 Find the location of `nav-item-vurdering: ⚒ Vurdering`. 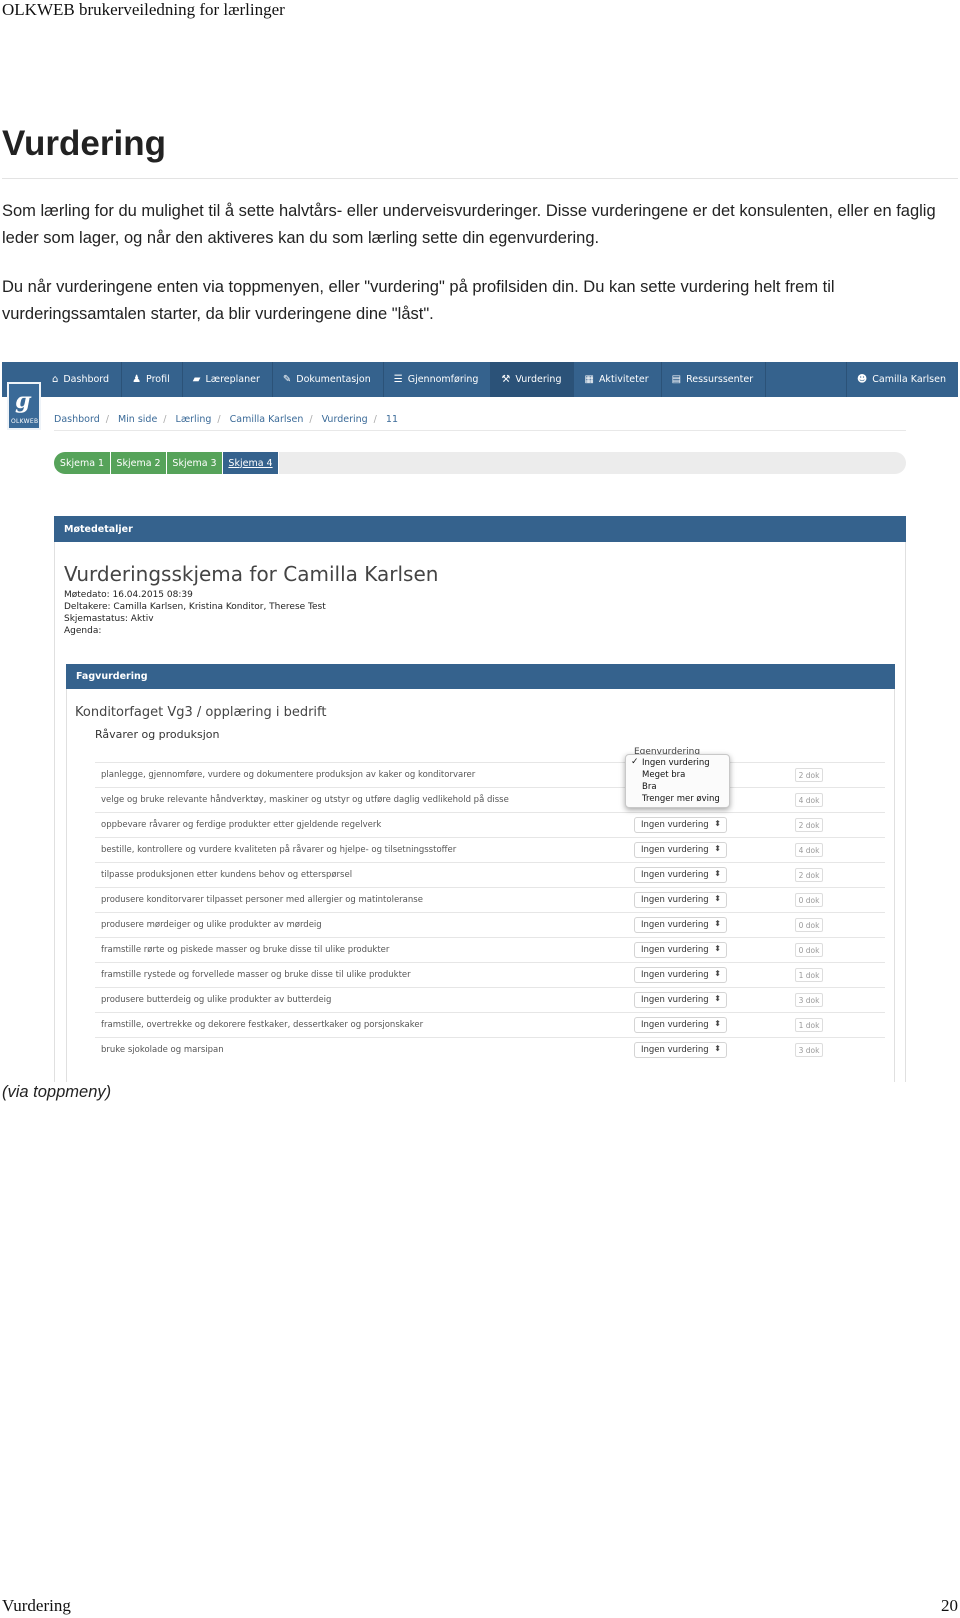

nav-item-vurdering: ⚒ Vurdering is located at coordinates (533, 379).